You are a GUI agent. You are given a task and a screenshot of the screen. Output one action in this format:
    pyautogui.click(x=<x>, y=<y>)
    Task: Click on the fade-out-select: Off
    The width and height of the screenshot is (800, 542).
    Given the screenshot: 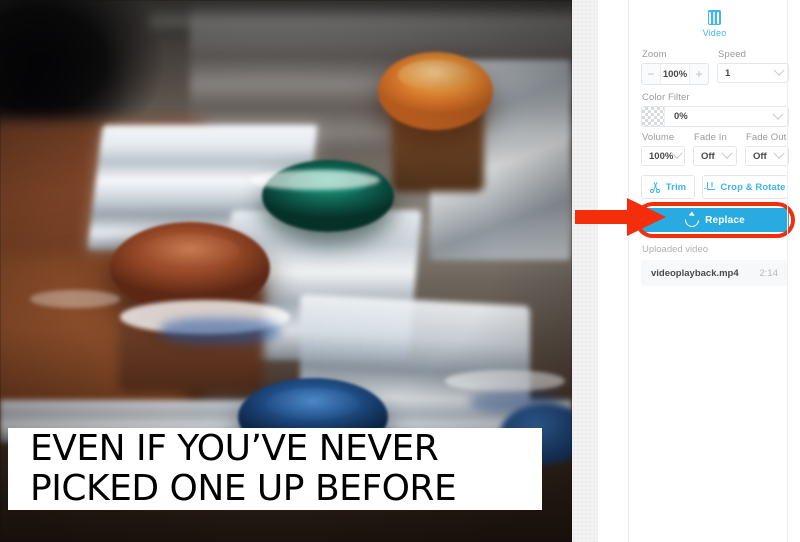 What is the action you would take?
    pyautogui.click(x=767, y=156)
    